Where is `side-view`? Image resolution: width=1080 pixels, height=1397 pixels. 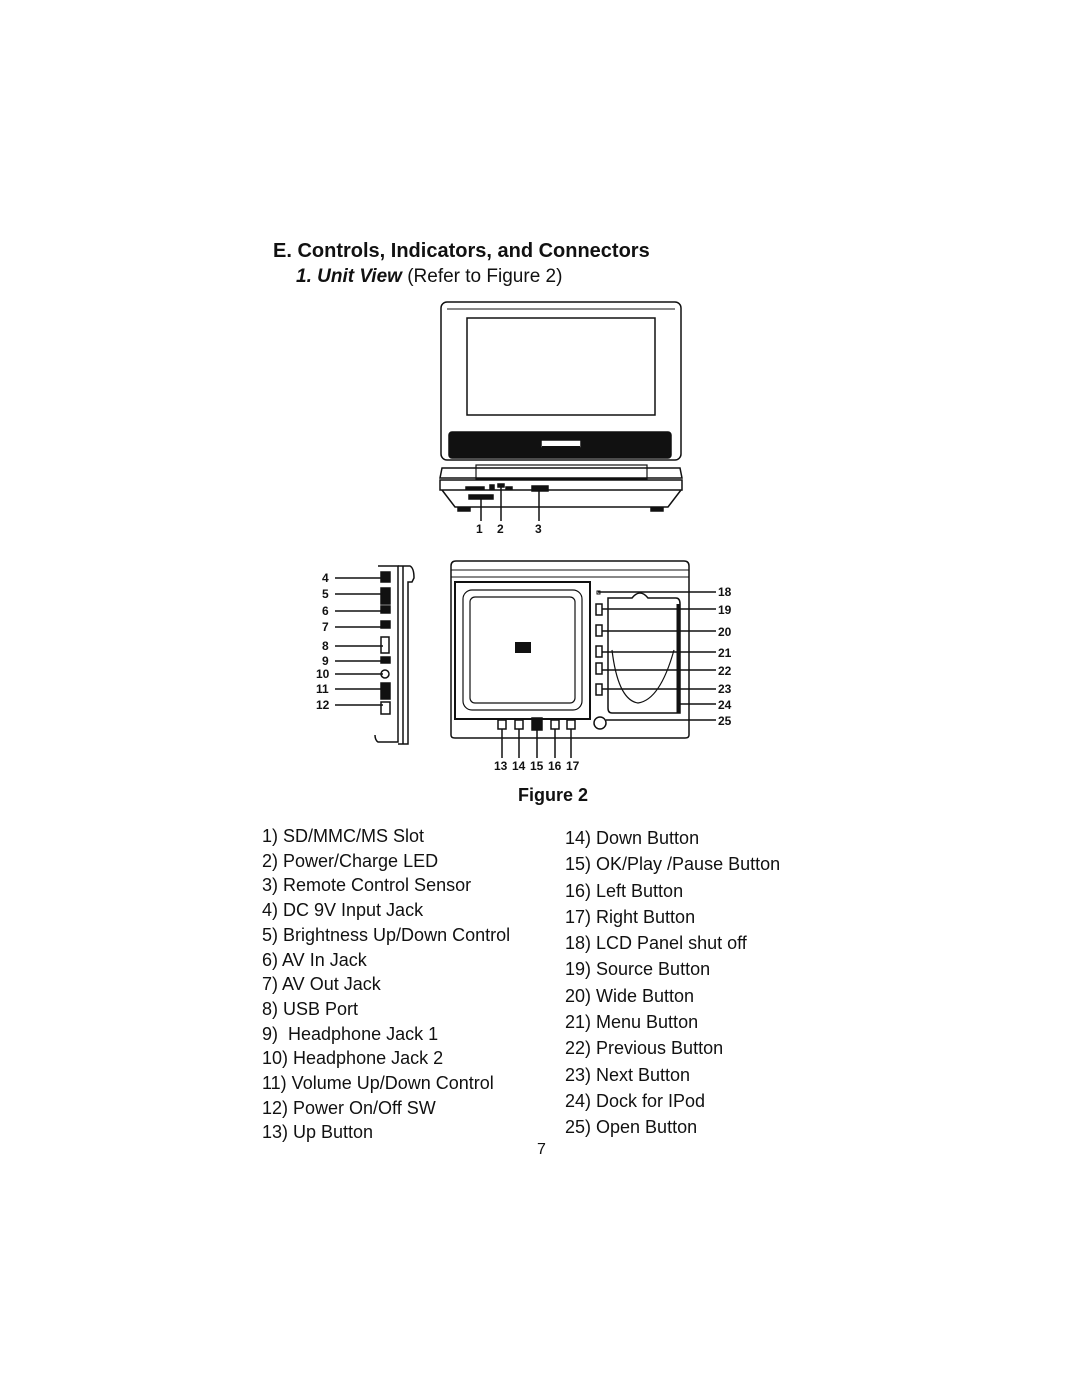
side-view is located at coordinates (375, 655).